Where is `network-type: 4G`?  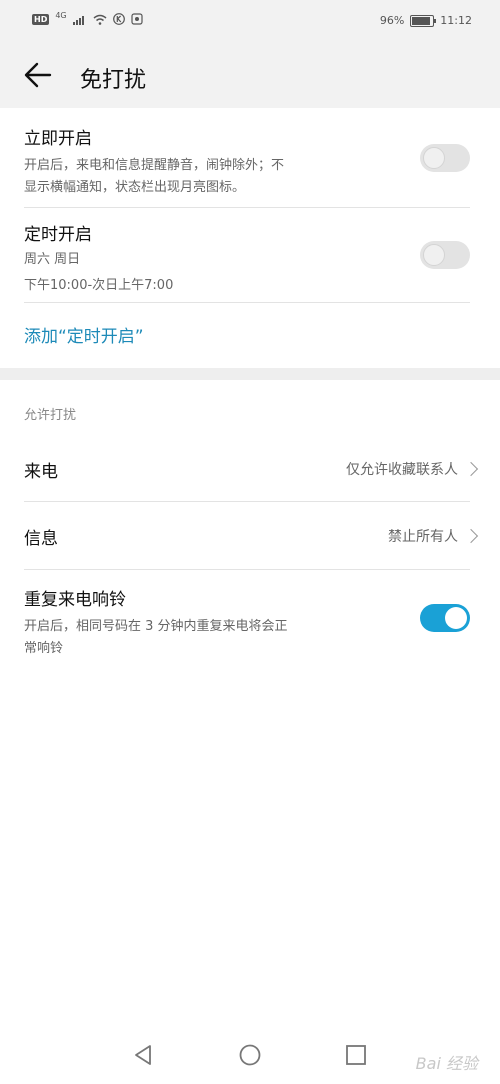
network-type: 4G is located at coordinates (61, 15).